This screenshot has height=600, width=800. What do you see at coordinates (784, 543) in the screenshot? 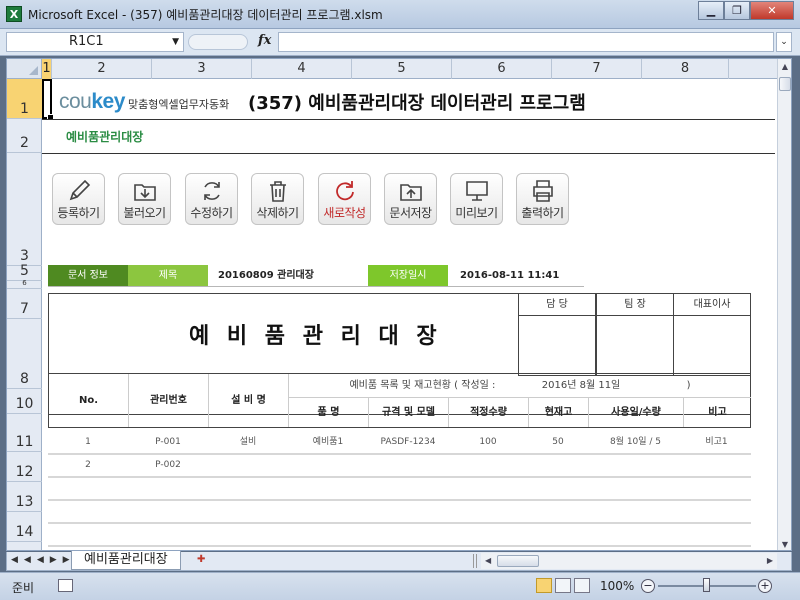
I see `scroll-down-icon: ▼` at bounding box center [784, 543].